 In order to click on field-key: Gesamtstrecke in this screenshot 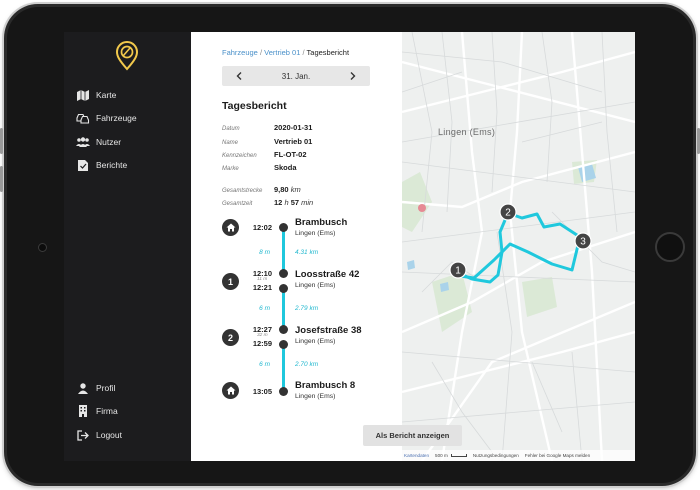, I will do `click(242, 191)`.